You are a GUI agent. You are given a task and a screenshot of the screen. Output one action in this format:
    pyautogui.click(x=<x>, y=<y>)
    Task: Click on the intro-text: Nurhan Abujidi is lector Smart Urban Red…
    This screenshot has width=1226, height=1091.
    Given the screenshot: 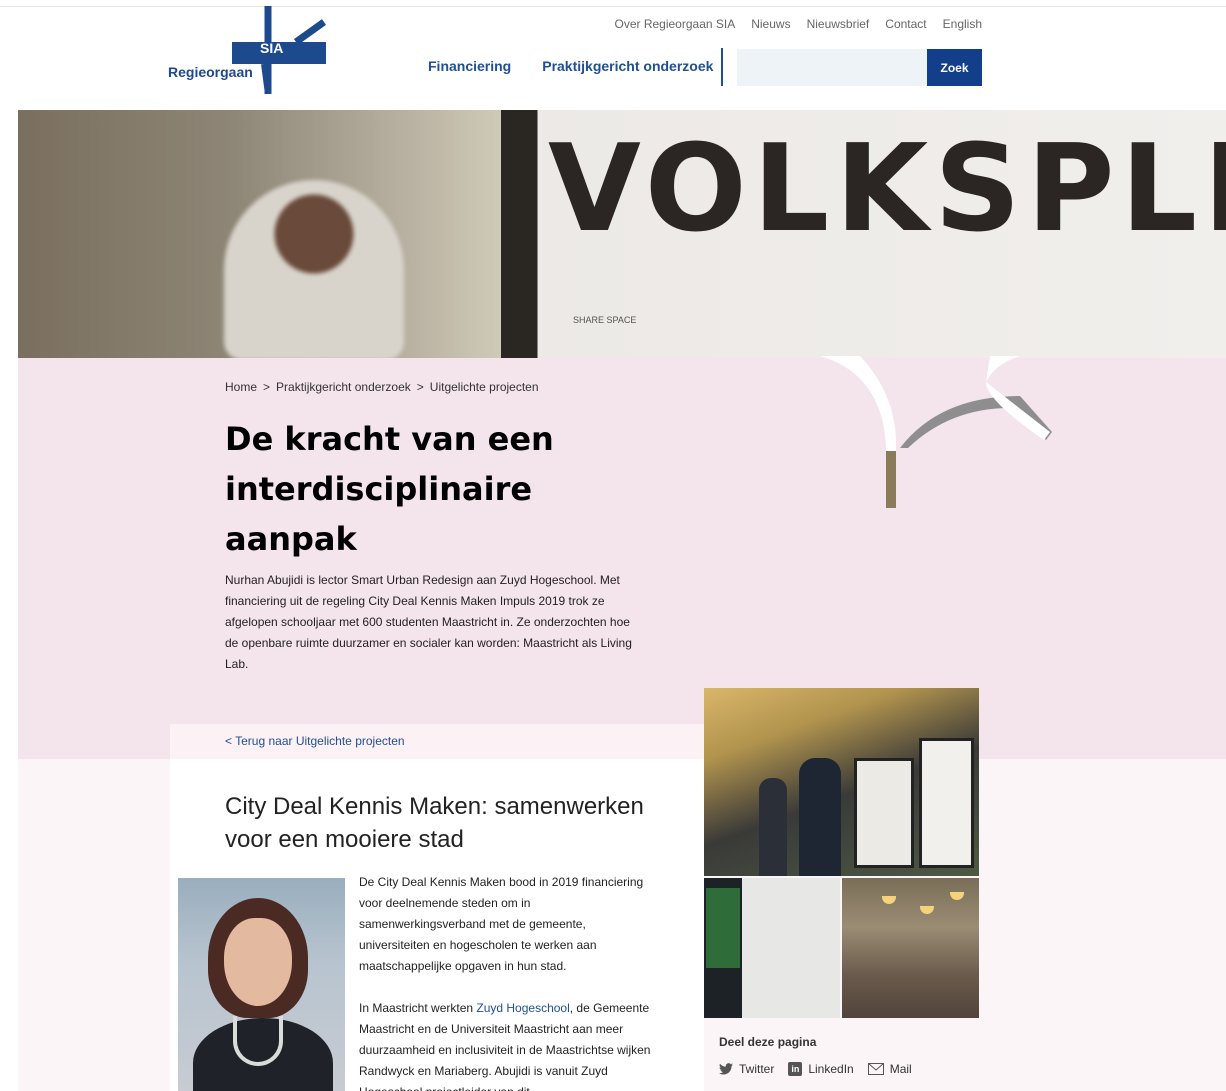 What is the action you would take?
    pyautogui.click(x=428, y=622)
    